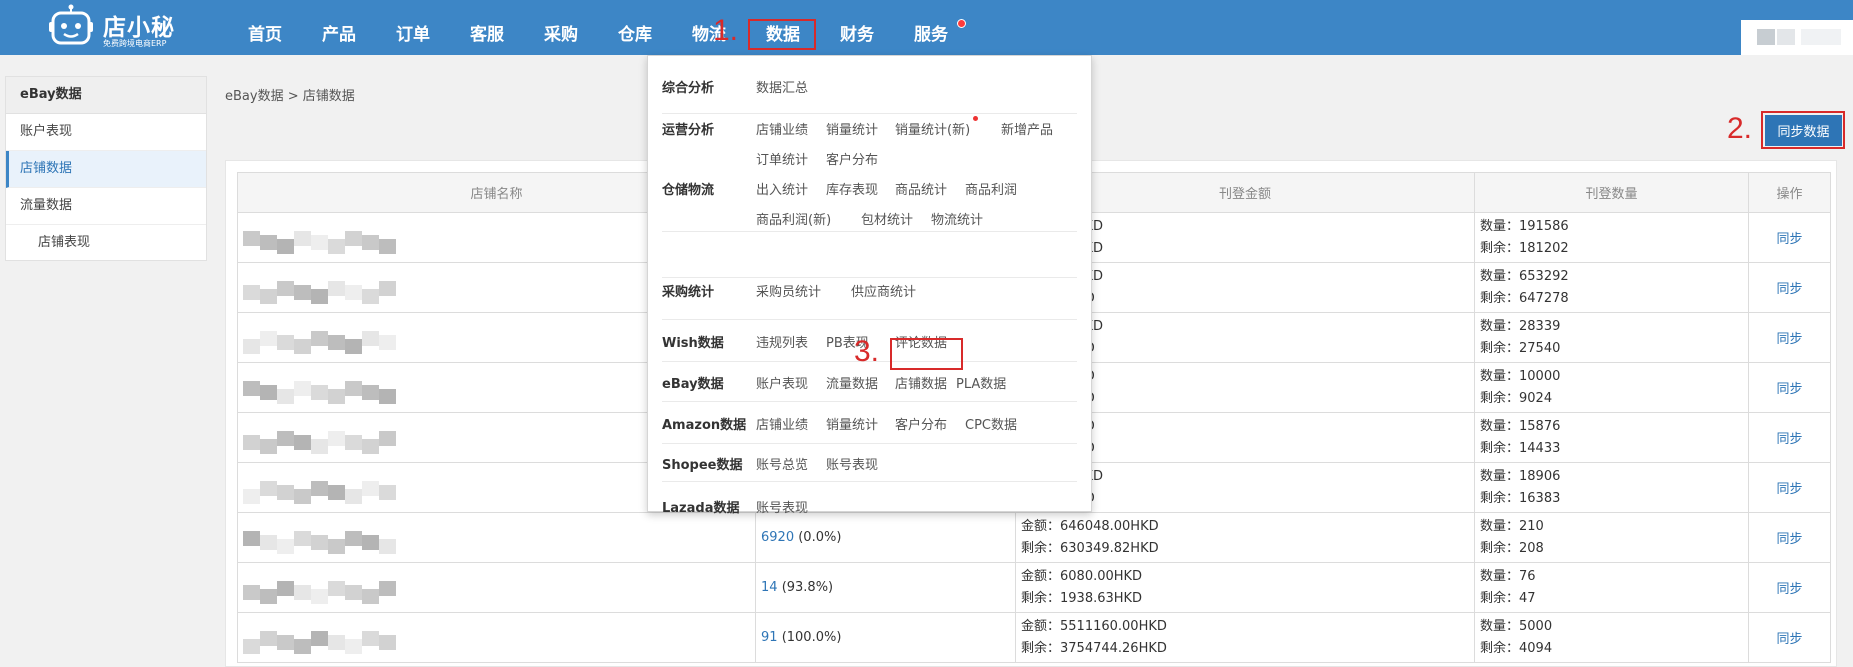  I want to click on dd-item-account-performance: 账户表现, so click(782, 382).